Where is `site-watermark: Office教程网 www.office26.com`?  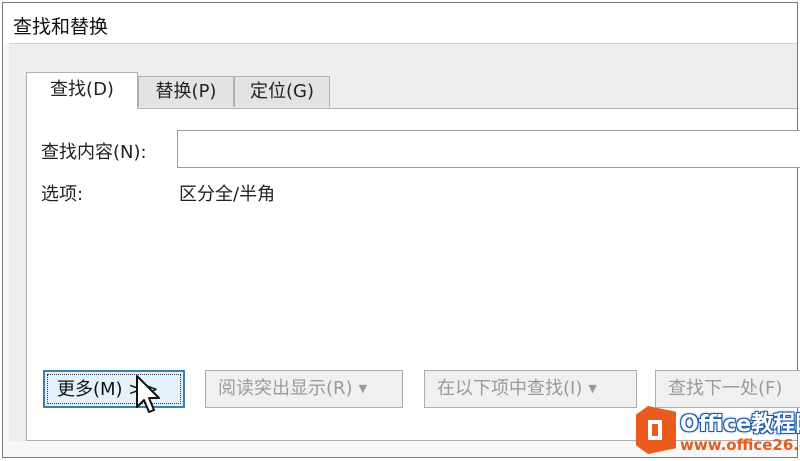
site-watermark: Office教程网 www.office26.com is located at coordinates (718, 432).